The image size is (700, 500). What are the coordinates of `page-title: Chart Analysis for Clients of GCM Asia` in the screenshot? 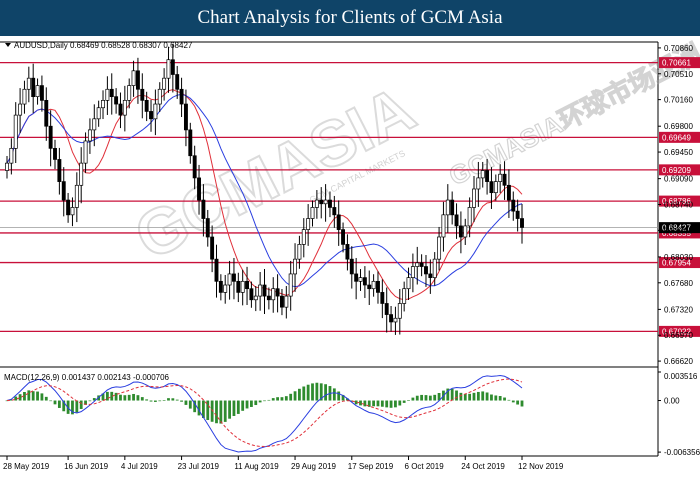 It's located at (350, 18).